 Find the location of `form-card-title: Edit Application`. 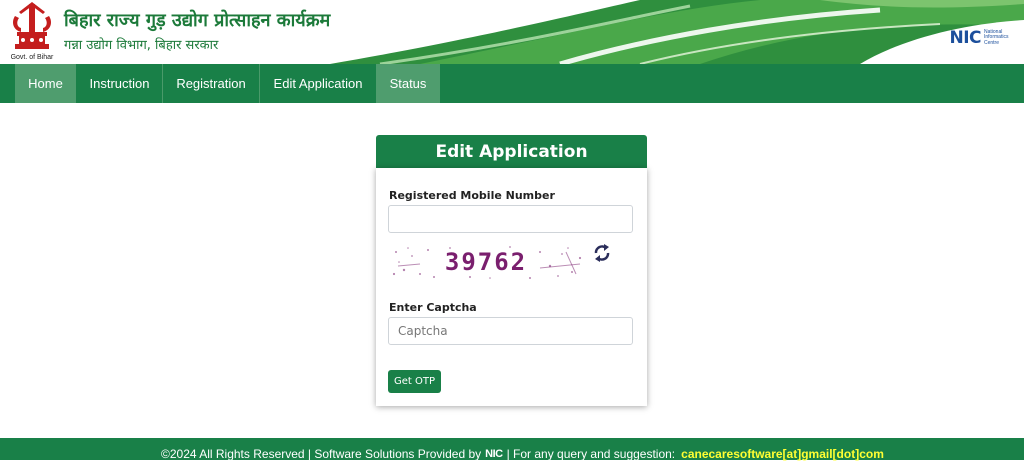

form-card-title: Edit Application is located at coordinates (511, 151).